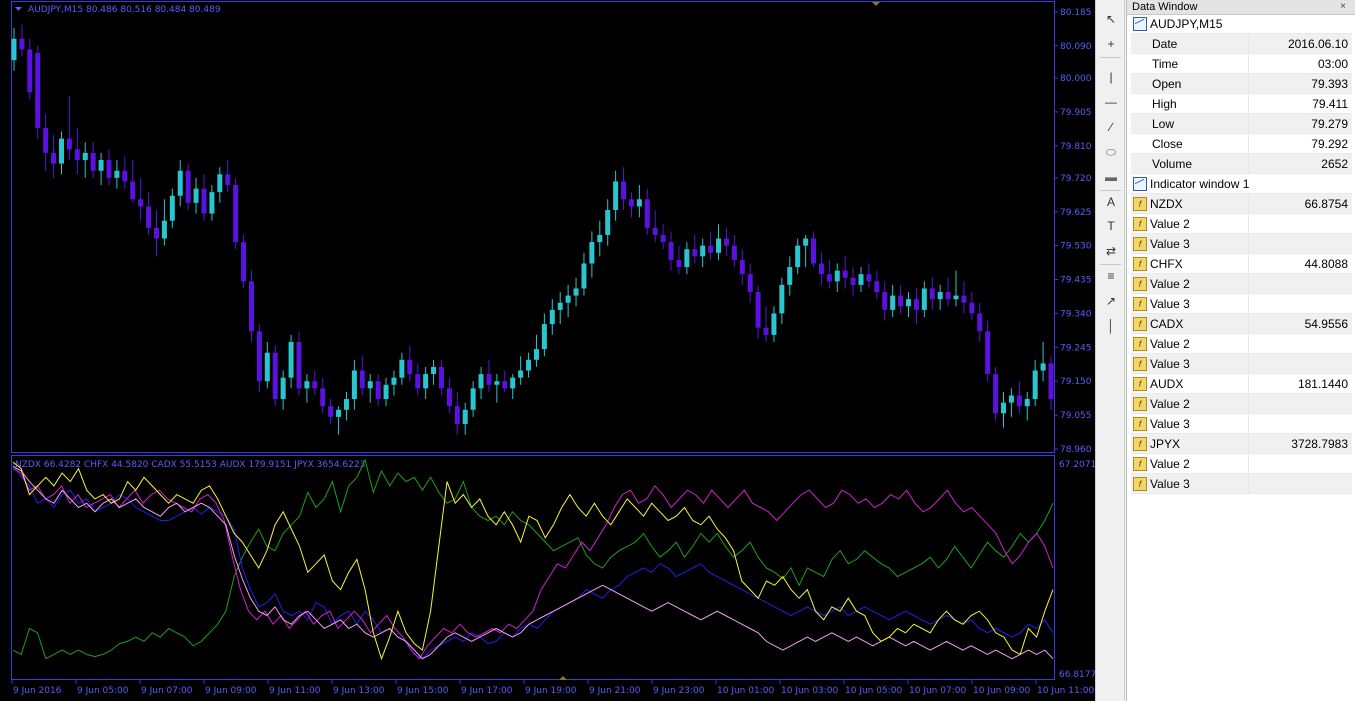  I want to click on data-window-row-value: 44.8088, so click(1326, 263).